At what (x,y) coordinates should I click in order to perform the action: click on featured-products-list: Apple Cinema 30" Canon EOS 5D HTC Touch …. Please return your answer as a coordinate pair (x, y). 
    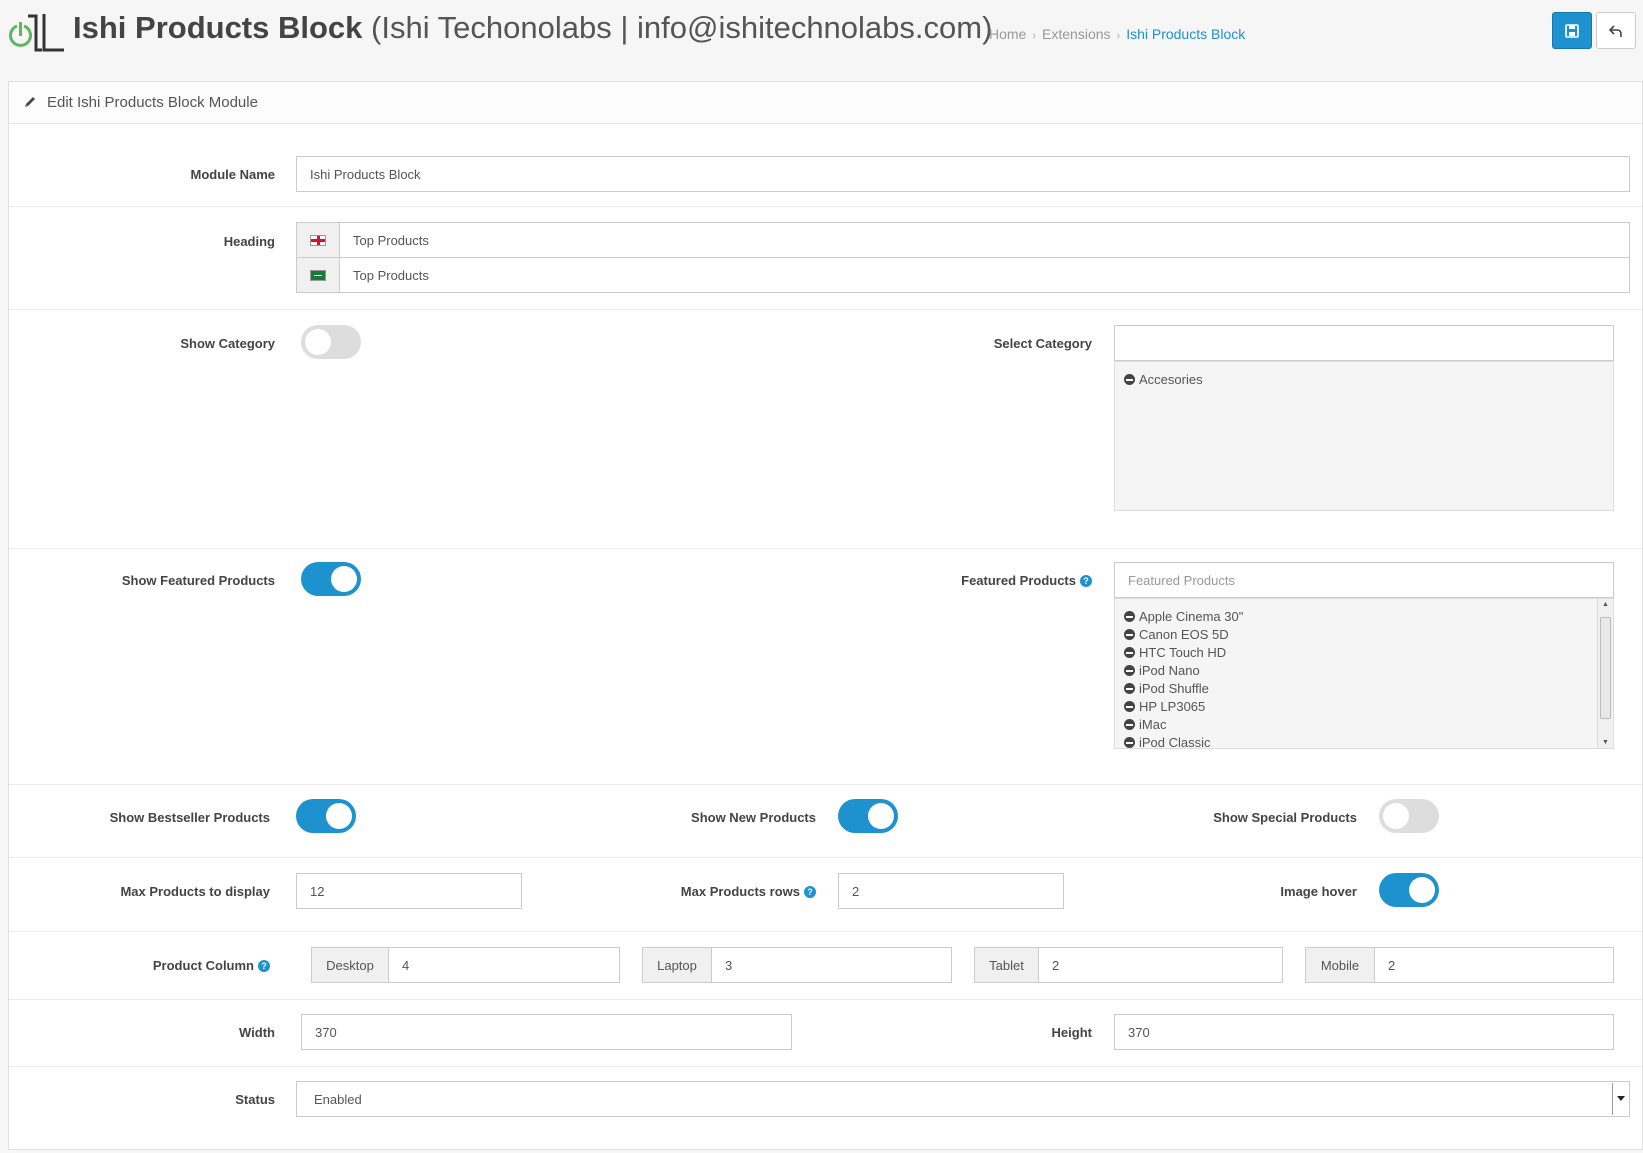
    Looking at the image, I should click on (1364, 673).